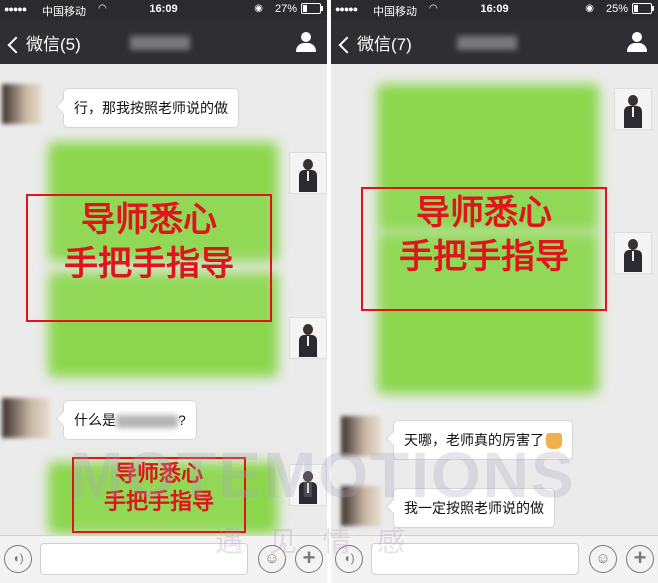 Image resolution: width=658 pixels, height=583 pixels. I want to click on message-bubble: 什么是?, so click(130, 420).